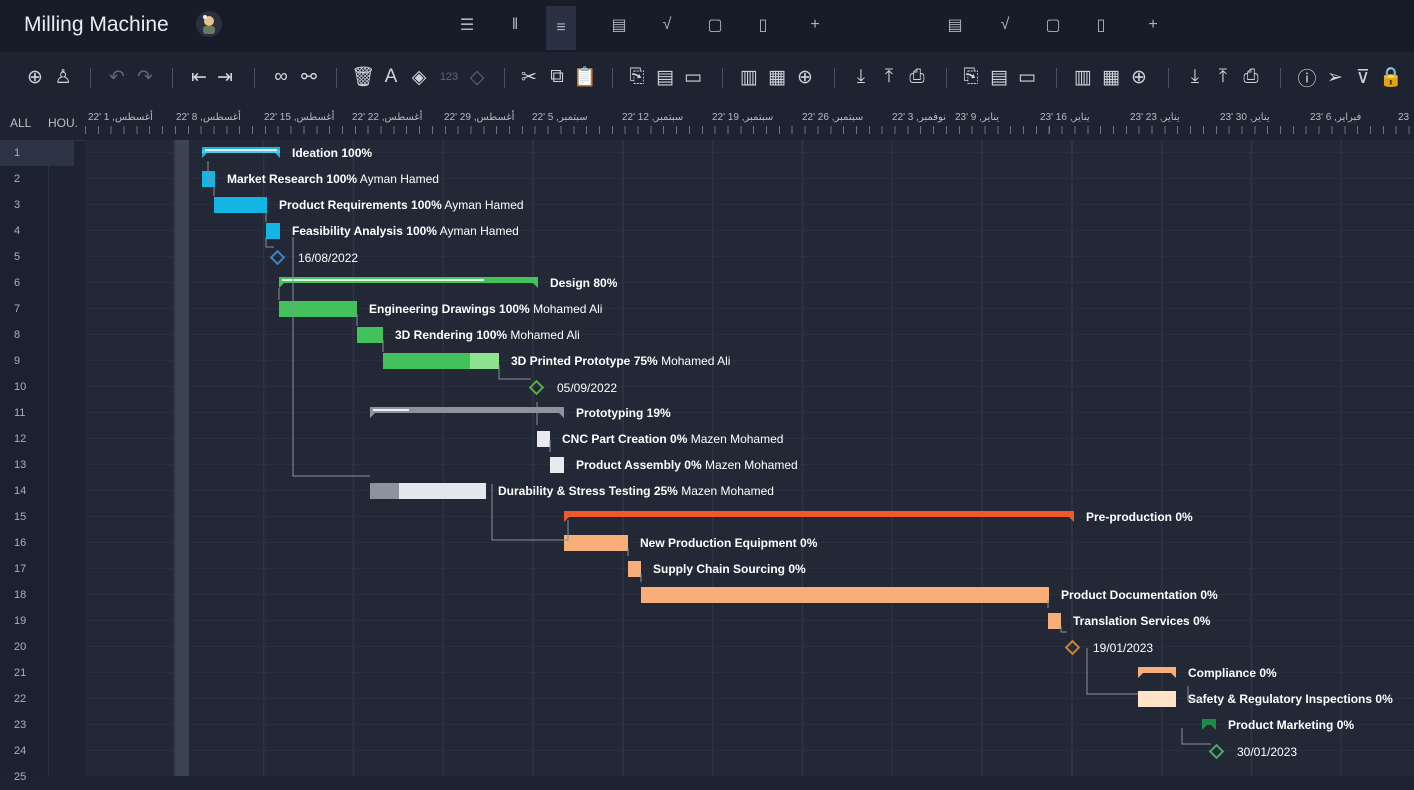 This screenshot has height=790, width=1414. I want to click on row-number: 12, so click(43, 439).